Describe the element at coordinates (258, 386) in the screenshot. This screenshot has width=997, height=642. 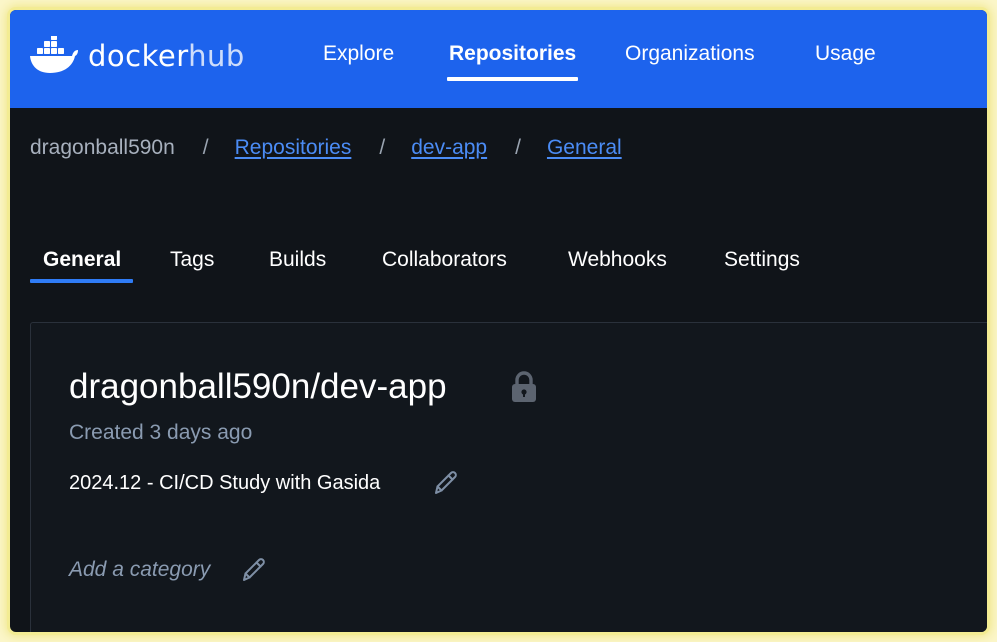
I see `repo-title: dragonball590n/dev-app` at that location.